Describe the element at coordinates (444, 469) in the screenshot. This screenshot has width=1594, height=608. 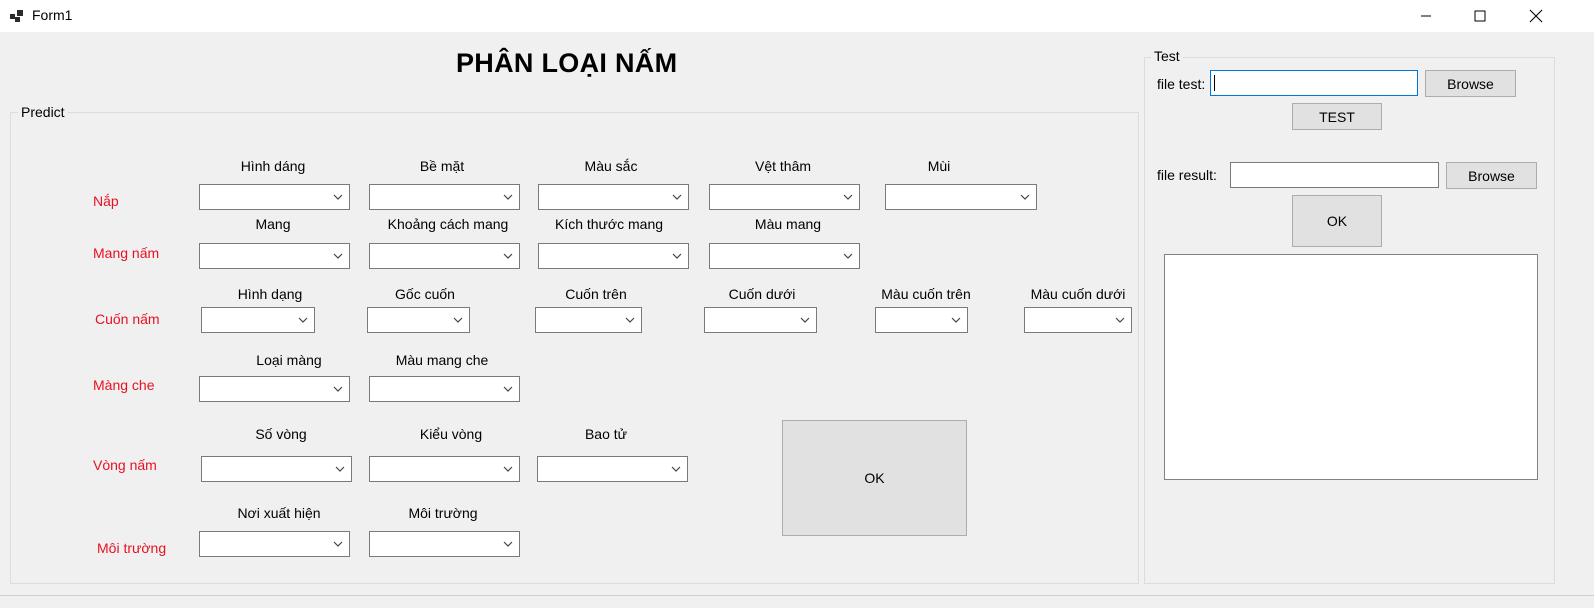
I see `combo-kieu-vong` at that location.